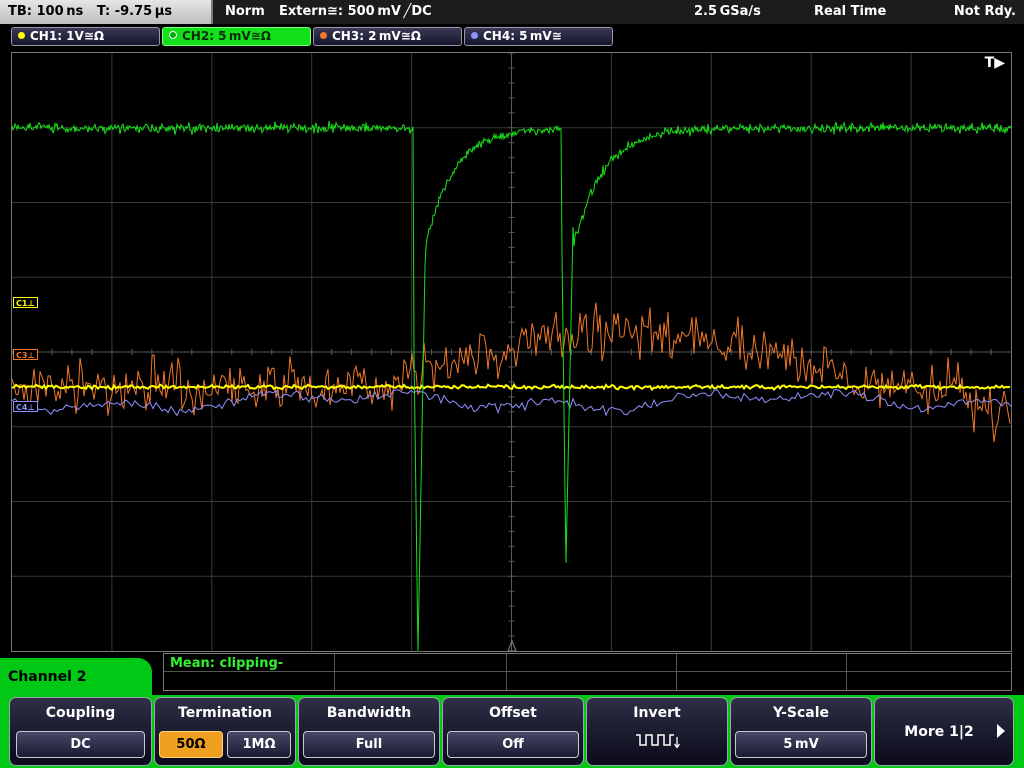 The width and height of the screenshot is (1024, 768). Describe the element at coordinates (46, 11) in the screenshot. I see `timebase-value: TB: 100 ns` at that location.